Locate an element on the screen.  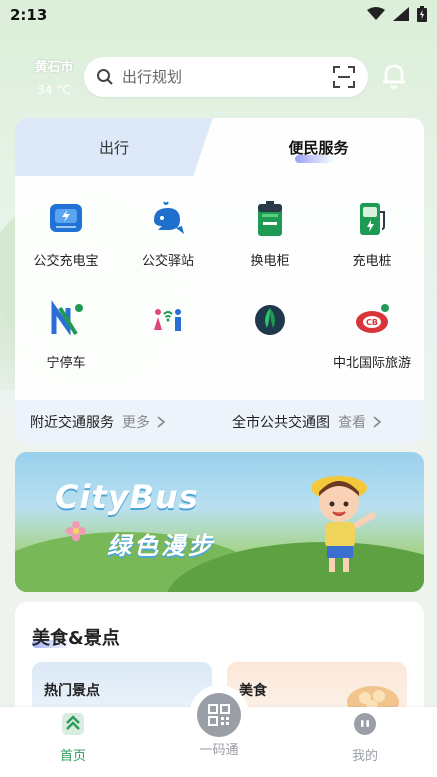
card-footer: 附近交通服务 更多 全市公共交通图 查看 is located at coordinates (219, 422).